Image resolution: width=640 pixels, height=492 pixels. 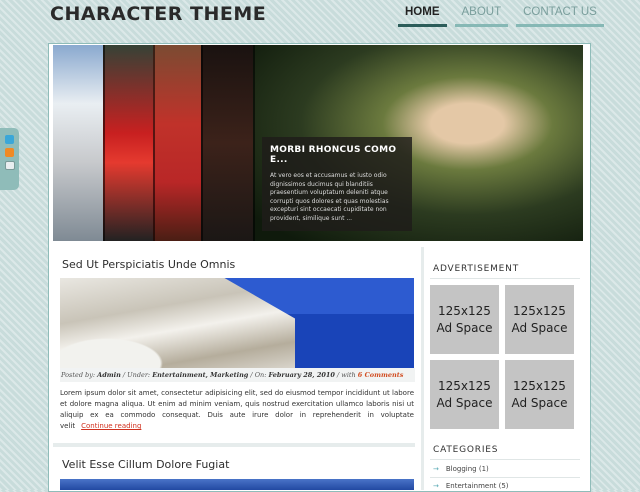 What do you see at coordinates (476, 269) in the screenshot?
I see `advertisement-heading: ADVERTISEMENT` at bounding box center [476, 269].